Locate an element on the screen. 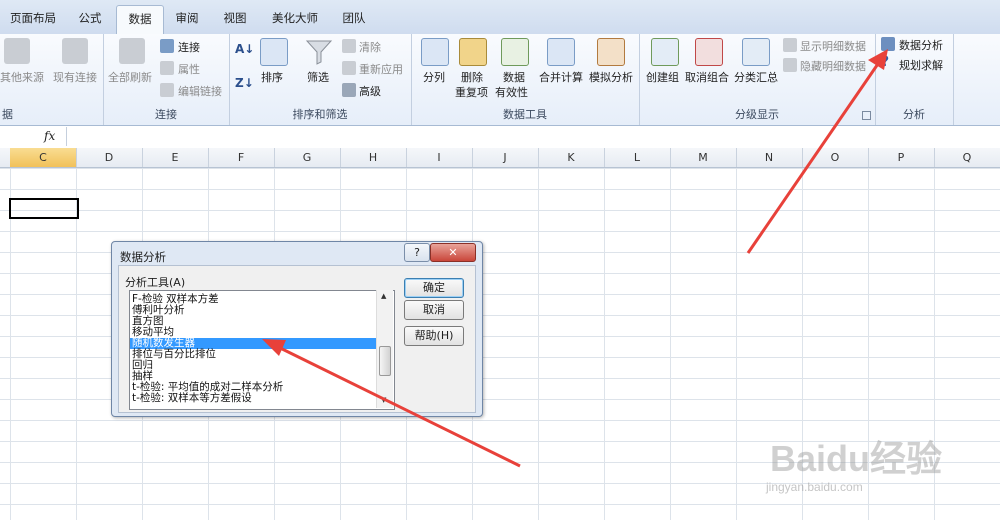 The image size is (1000, 520). arrow-to-data-analysis is located at coordinates (817, 151).